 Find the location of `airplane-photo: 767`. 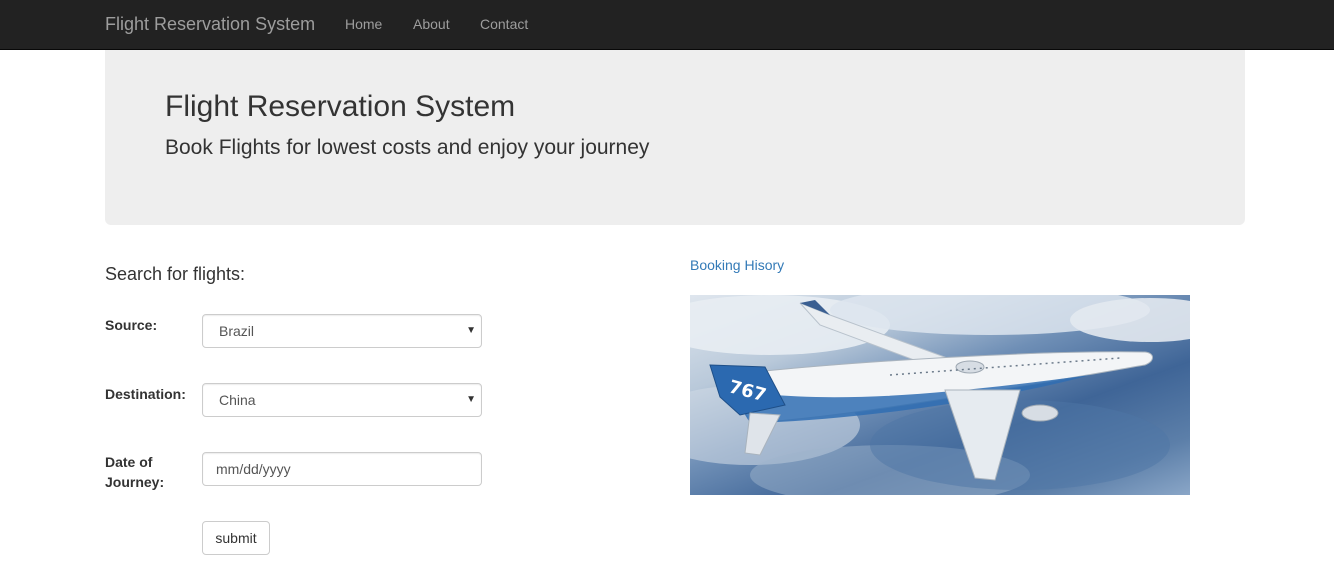

airplane-photo: 767 is located at coordinates (940, 395).